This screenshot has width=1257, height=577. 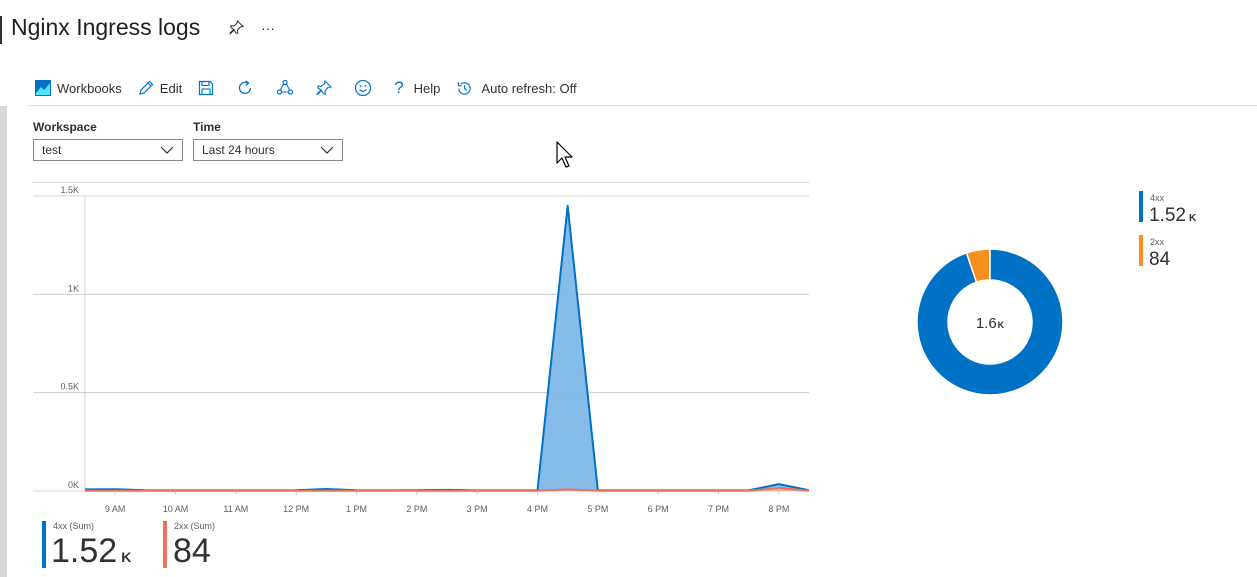 I want to click on donut-legend-4xx-color, so click(x=1141, y=206).